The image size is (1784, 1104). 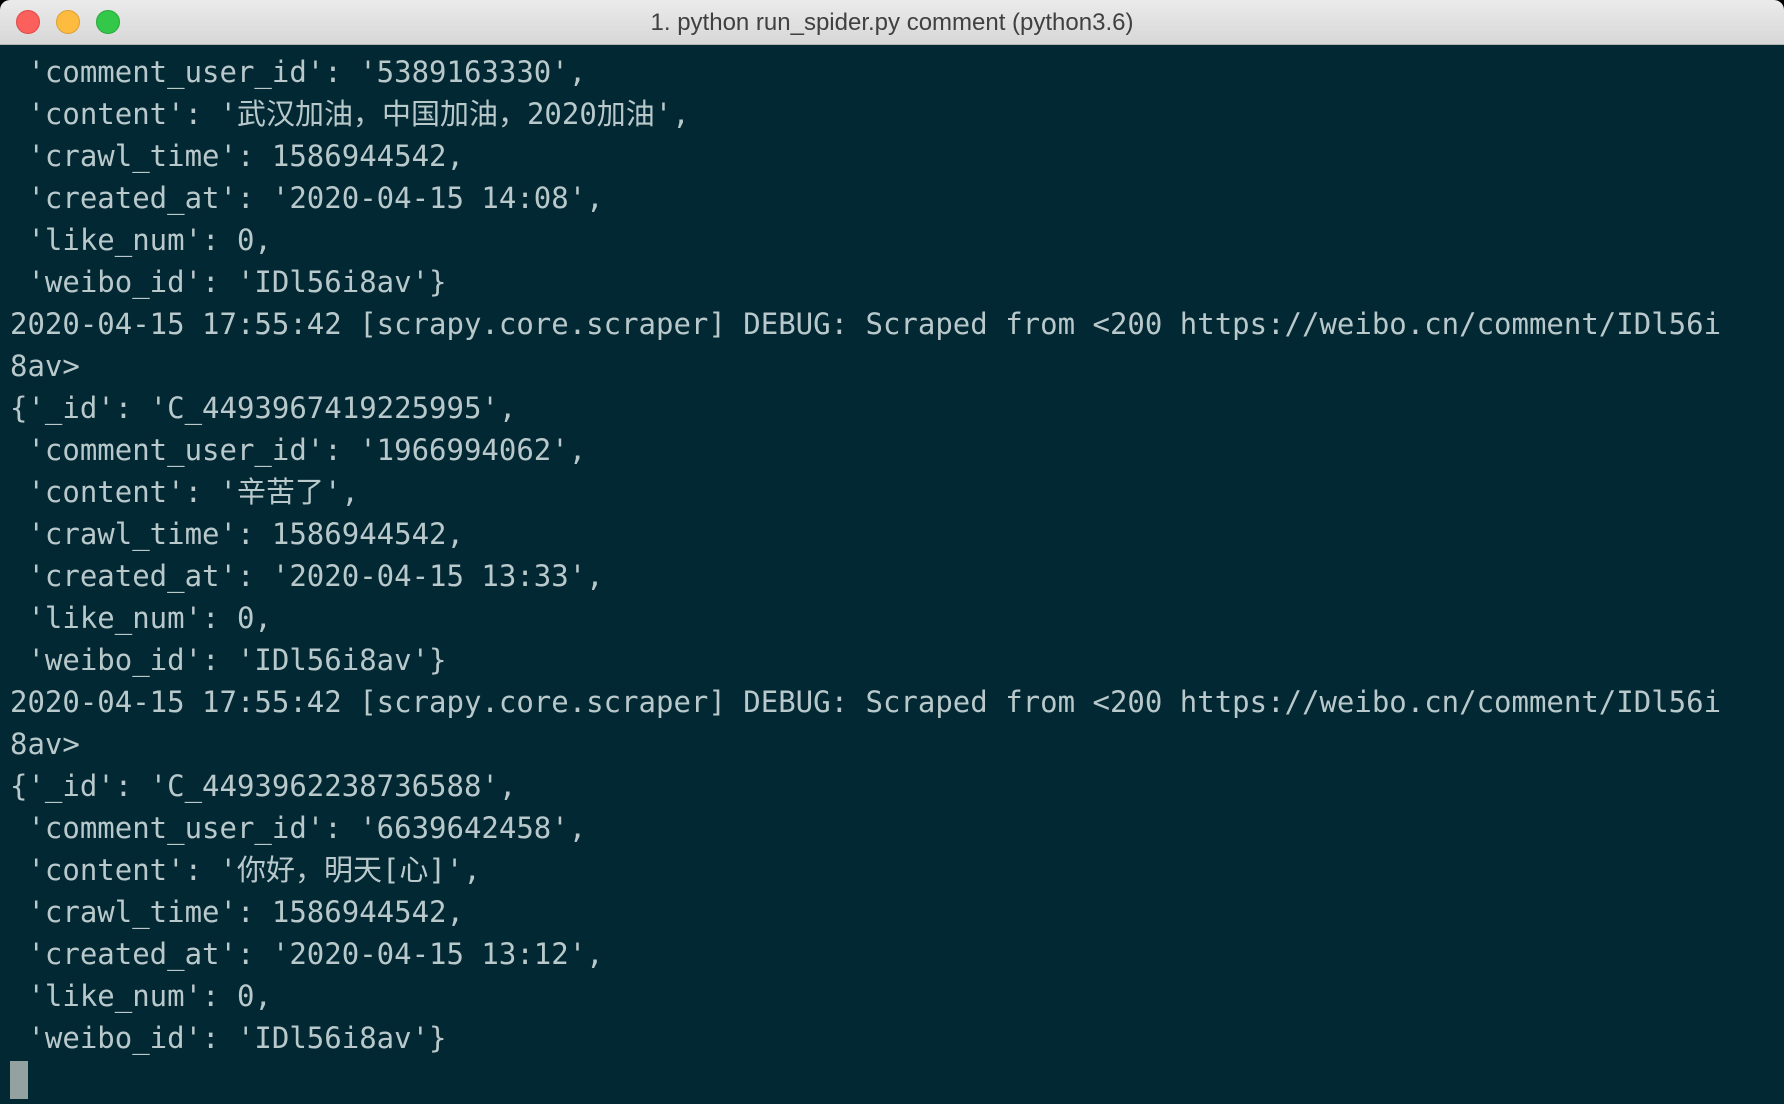 What do you see at coordinates (307, 576) in the screenshot?
I see `terminal-line: 'created_at': '2020-04-15 13:33',` at bounding box center [307, 576].